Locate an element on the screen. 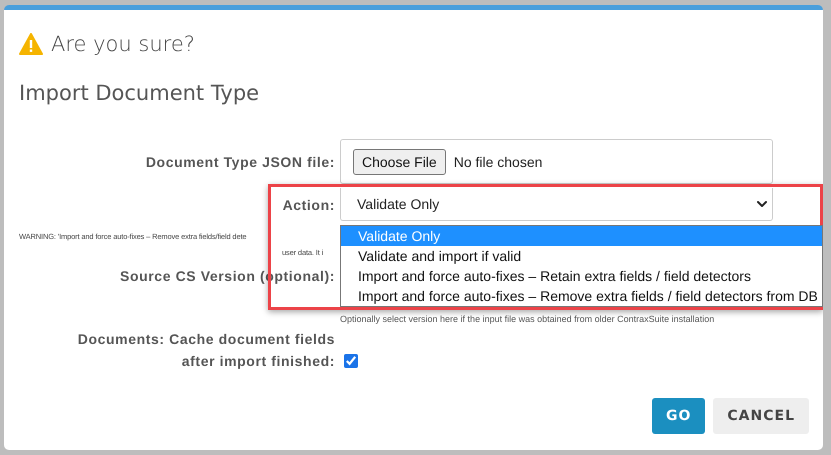 The width and height of the screenshot is (831, 455). cancel-button: CANCEL is located at coordinates (761, 416).